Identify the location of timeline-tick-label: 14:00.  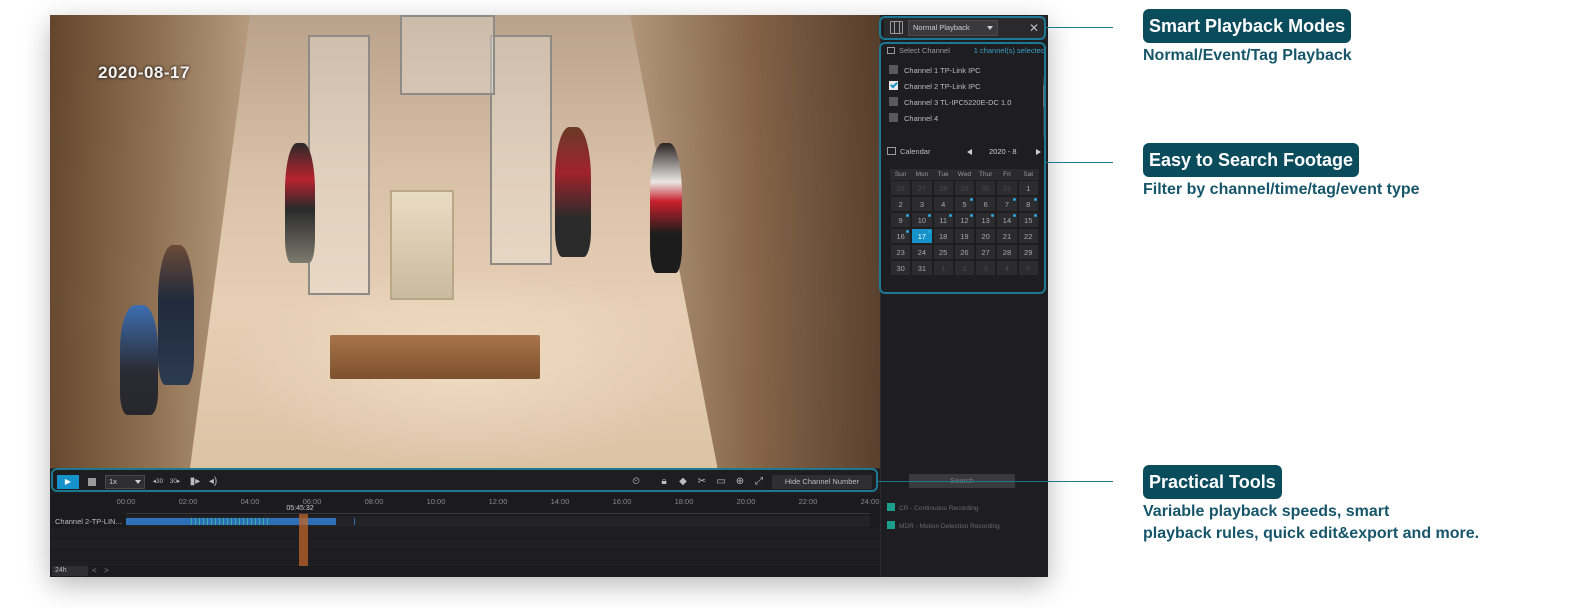
(560, 501).